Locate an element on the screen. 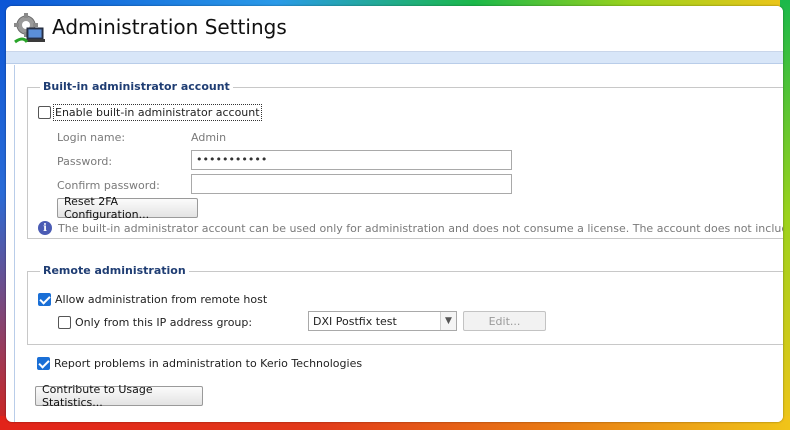 The image size is (790, 430). password-label-text: Password: is located at coordinates (85, 161).